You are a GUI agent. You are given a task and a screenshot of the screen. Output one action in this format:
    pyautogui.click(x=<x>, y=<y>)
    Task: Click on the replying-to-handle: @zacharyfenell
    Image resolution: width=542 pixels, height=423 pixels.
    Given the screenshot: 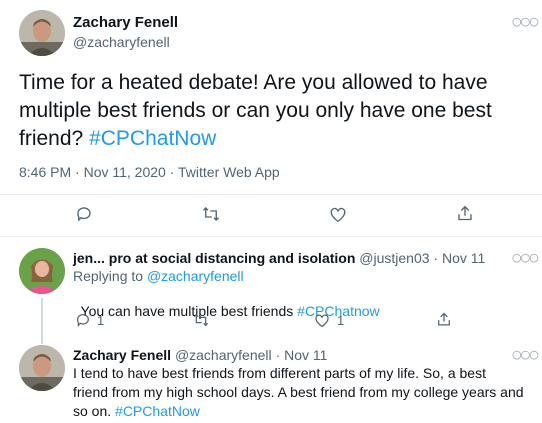 What is the action you would take?
    pyautogui.click(x=195, y=276)
    